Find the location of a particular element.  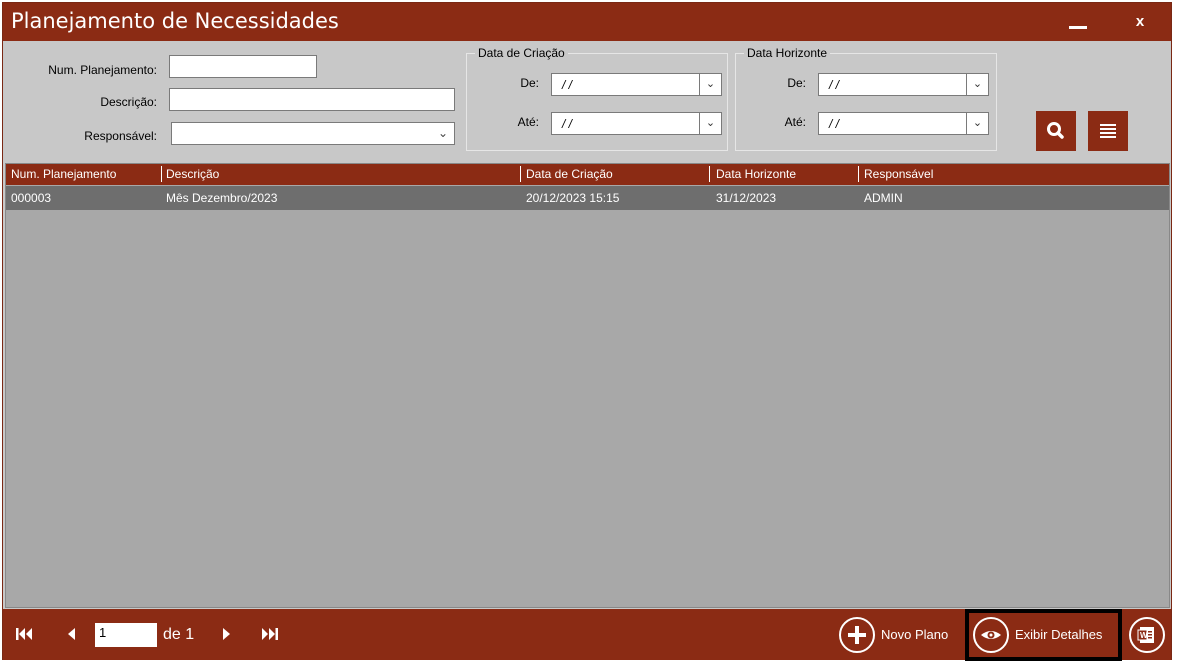

data-horizonte-group: Data Horizonte De: / / ⌄ Até: / / ⌄ is located at coordinates (866, 98).